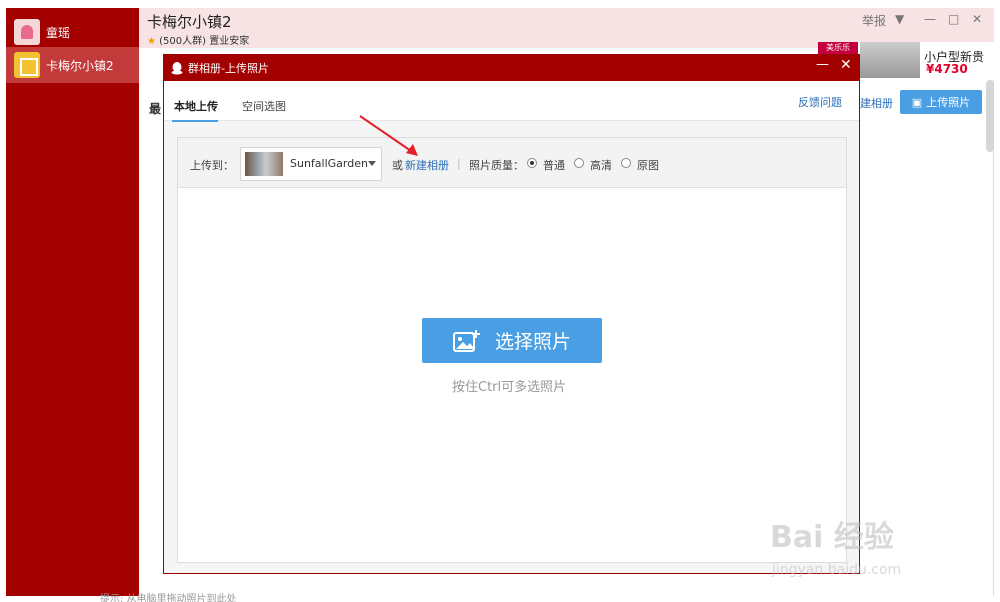  Describe the element at coordinates (832, 537) in the screenshot. I see `watermark-brand: Bai 经验` at that location.